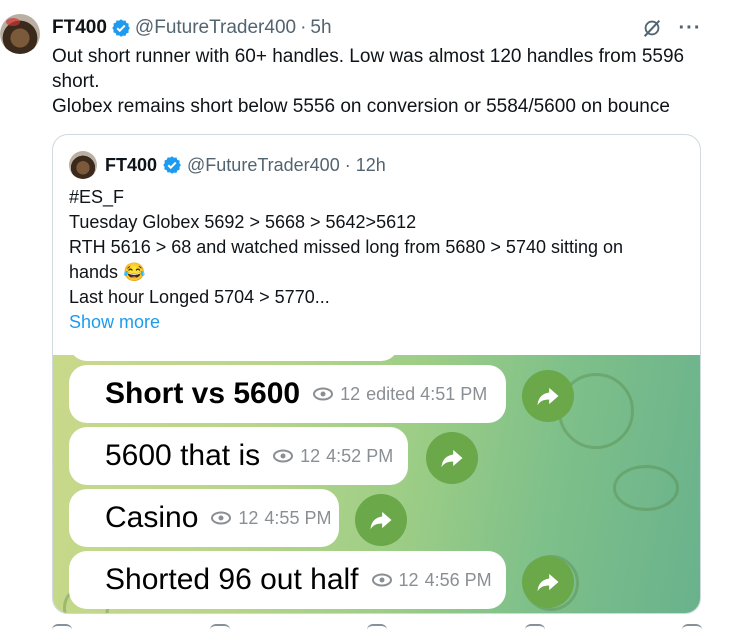  I want to click on quoted-author-handle: @FutureTrader400, so click(263, 165).